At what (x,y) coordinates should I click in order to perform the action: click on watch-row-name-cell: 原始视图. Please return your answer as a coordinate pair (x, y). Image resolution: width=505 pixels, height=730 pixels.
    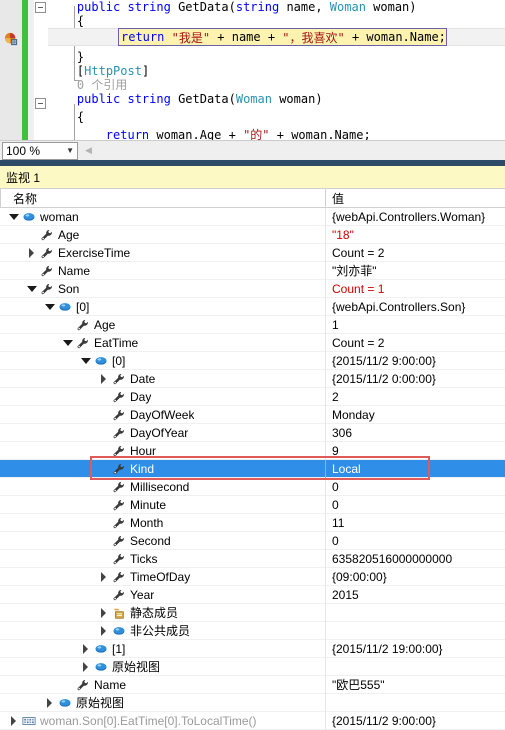
    Looking at the image, I should click on (162, 703).